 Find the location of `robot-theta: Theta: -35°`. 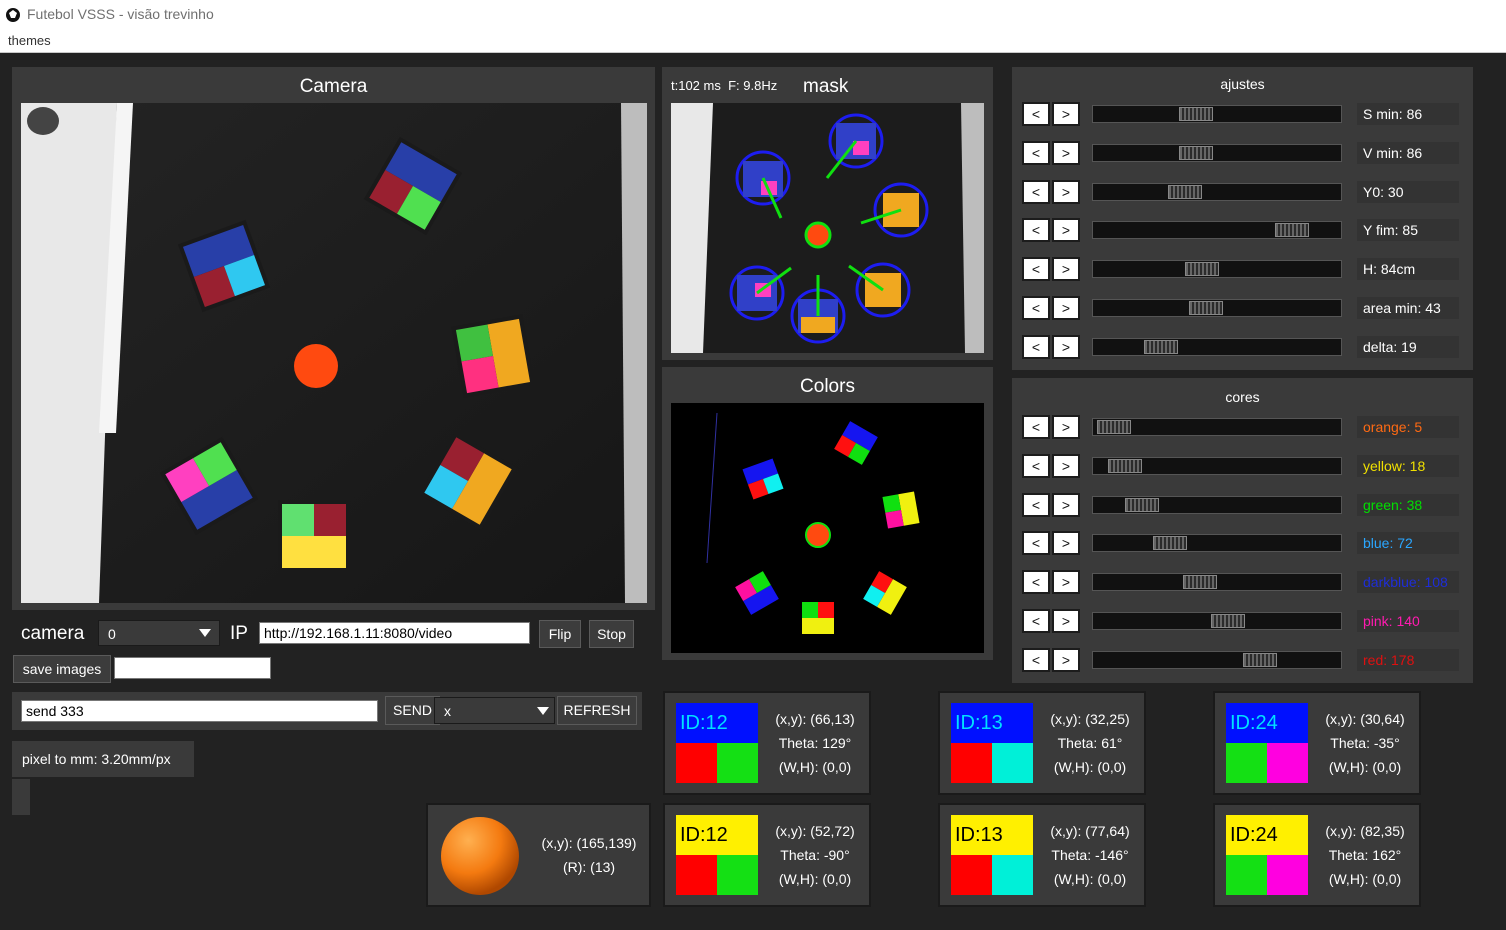

robot-theta: Theta: -35° is located at coordinates (1365, 743).